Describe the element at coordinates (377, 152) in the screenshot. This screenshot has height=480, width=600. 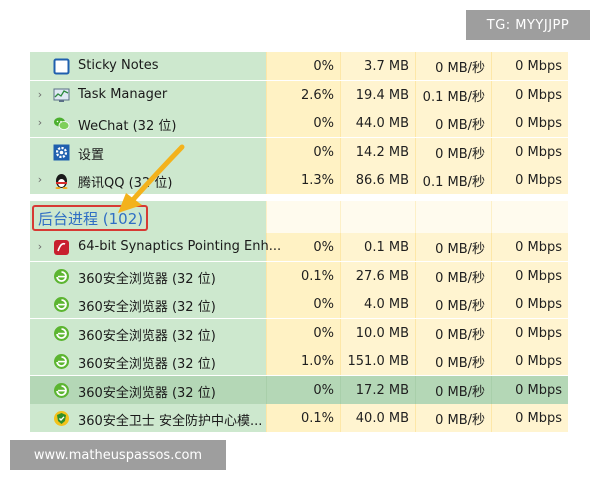
I see `memory-value: 14.2 MB` at that location.